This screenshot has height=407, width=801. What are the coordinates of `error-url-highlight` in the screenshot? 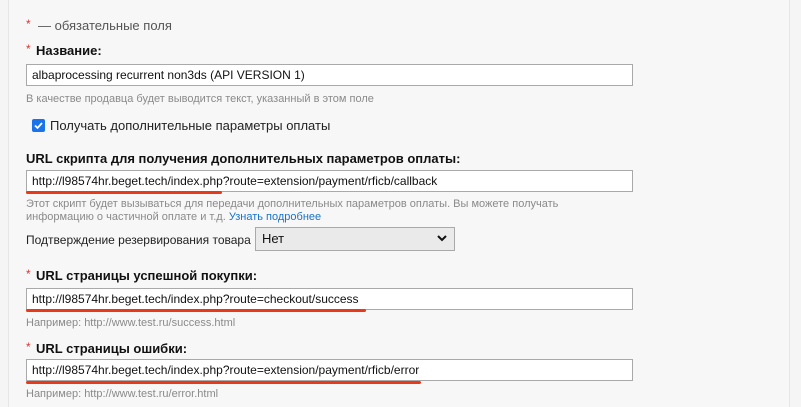 It's located at (223, 382).